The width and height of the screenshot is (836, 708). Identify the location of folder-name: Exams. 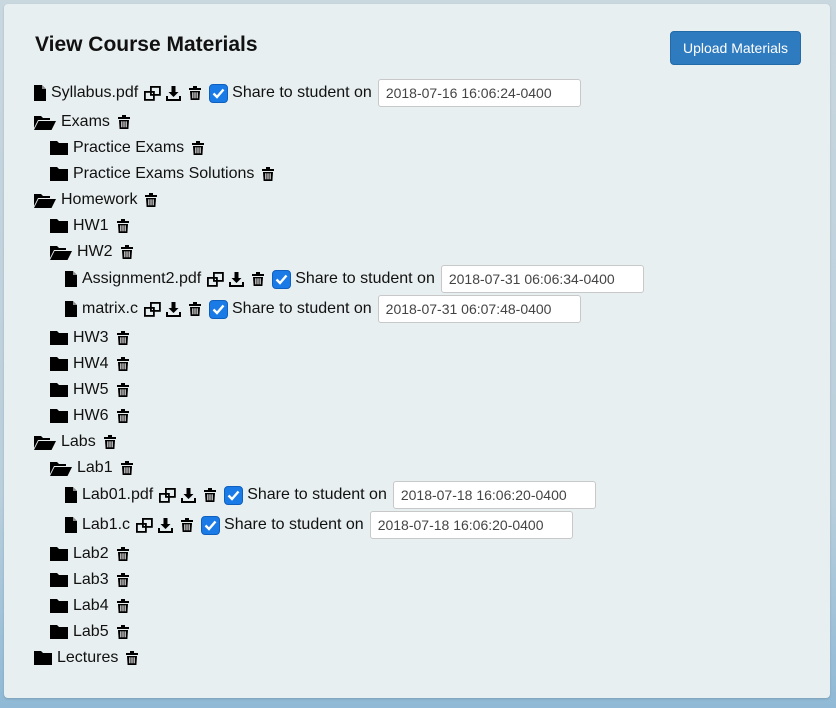
(85, 122).